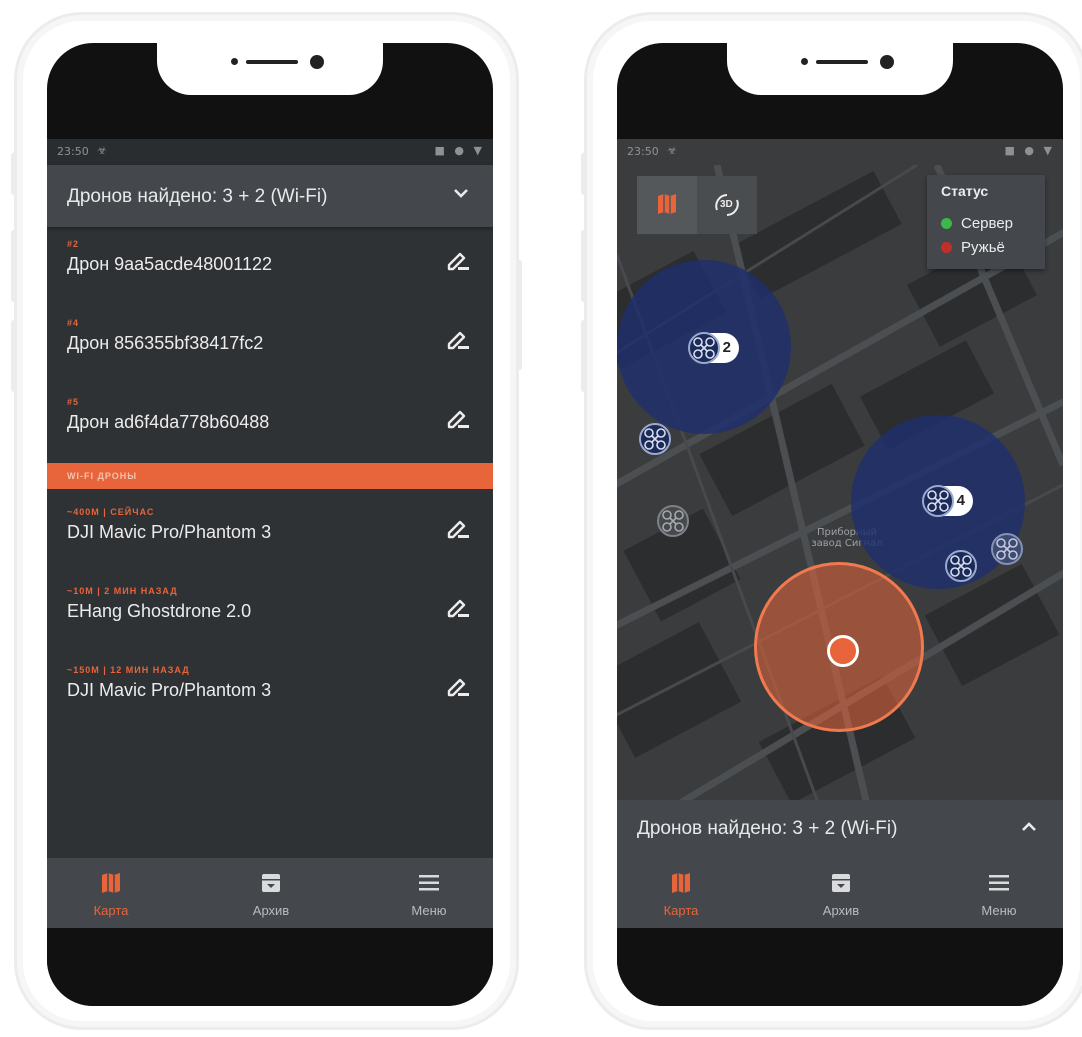 This screenshot has width=1082, height=1037. Describe the element at coordinates (461, 193) in the screenshot. I see `chevron-down-icon` at that location.